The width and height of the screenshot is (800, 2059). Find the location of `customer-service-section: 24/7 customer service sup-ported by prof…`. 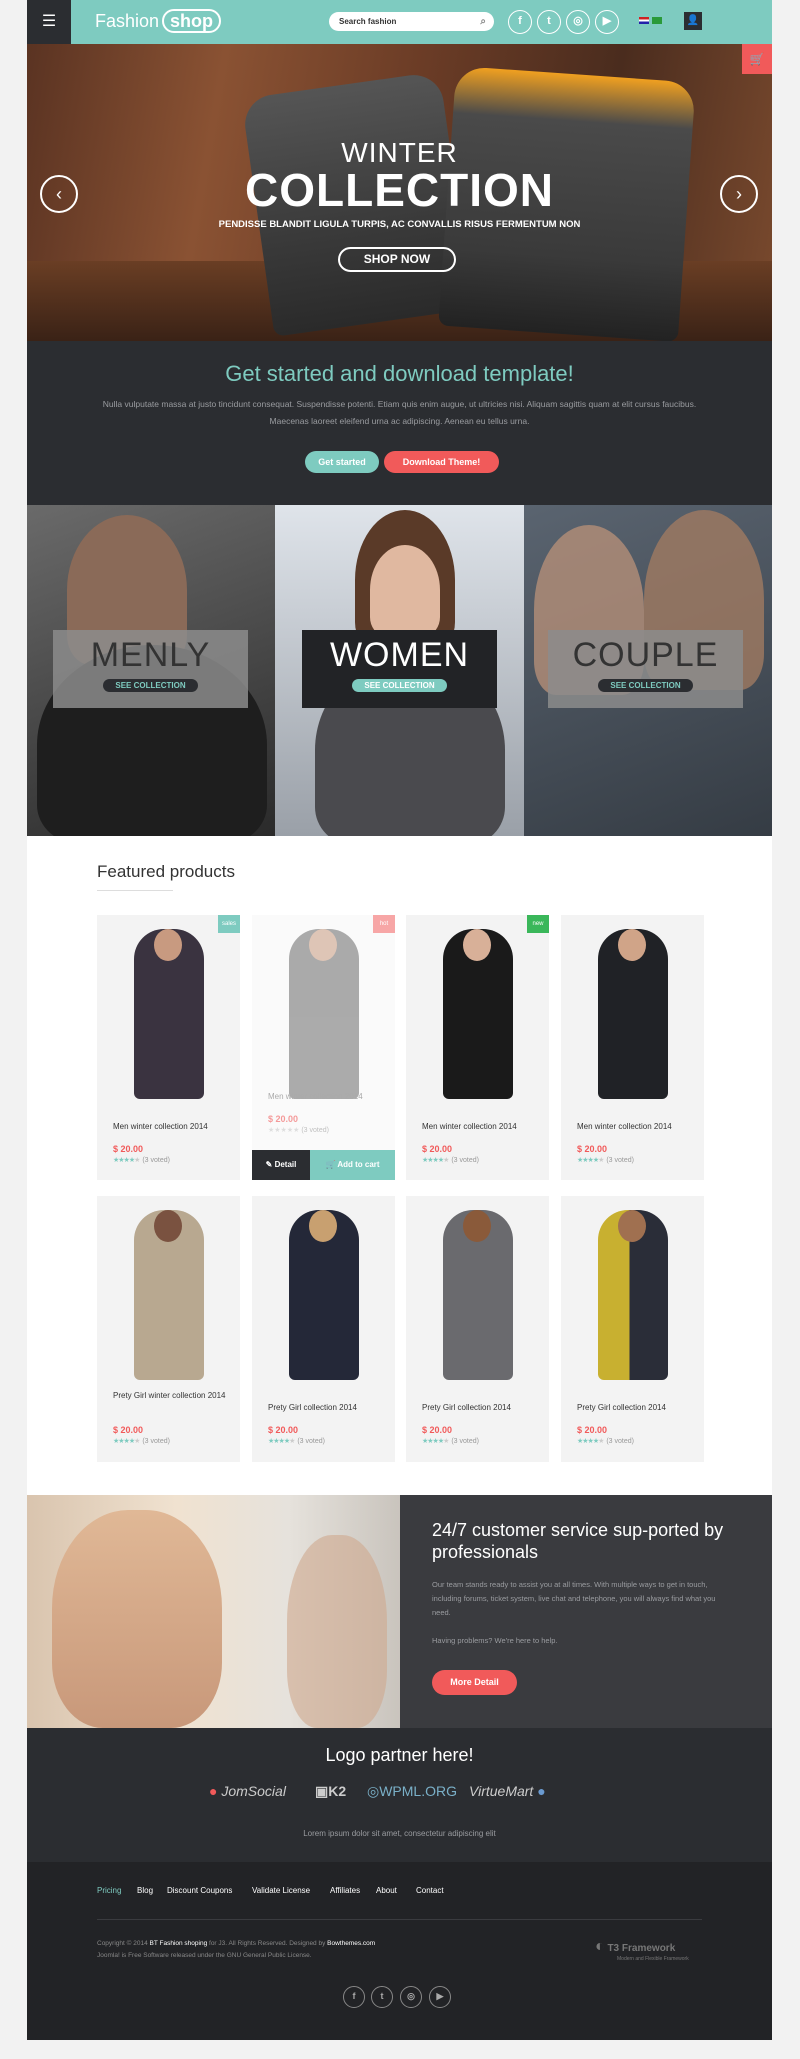

customer-service-section: 24/7 customer service sup-ported by prof… is located at coordinates (399, 1611).